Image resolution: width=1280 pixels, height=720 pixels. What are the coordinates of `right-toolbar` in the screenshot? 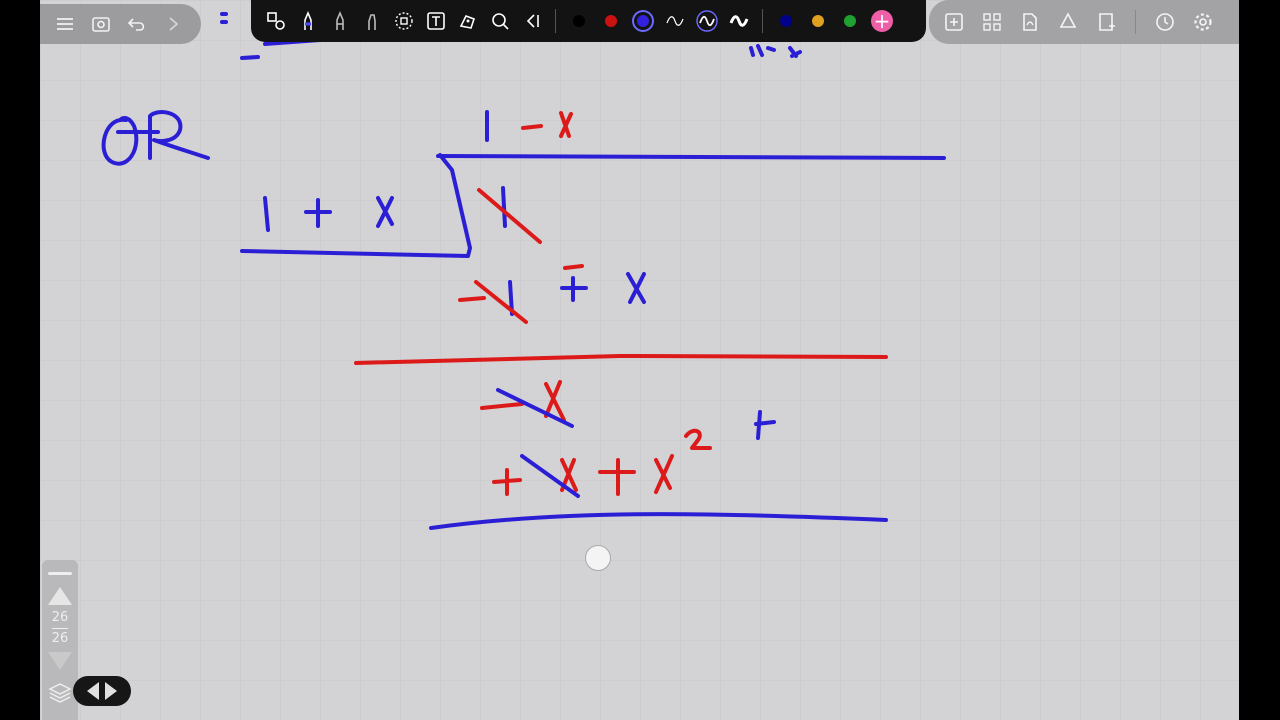 It's located at (1084, 22).